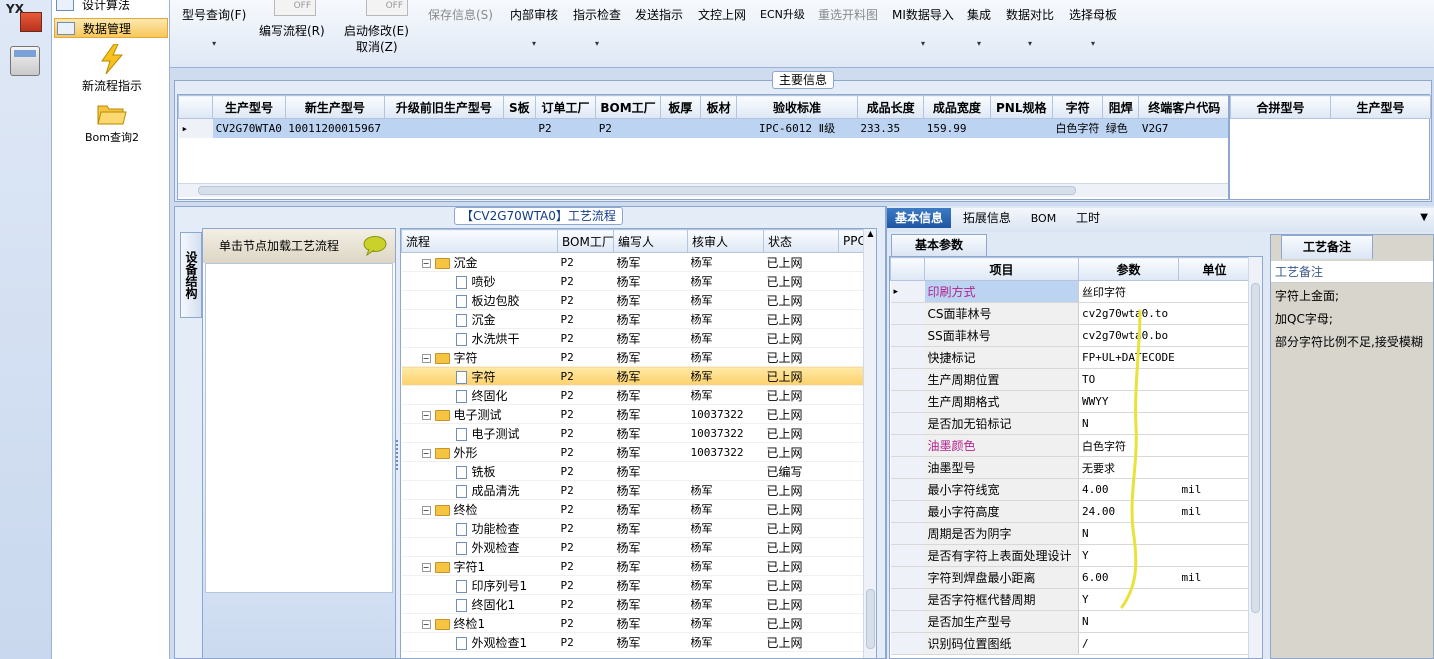  I want to click on app-logo-icon: YX, so click(26, 19).